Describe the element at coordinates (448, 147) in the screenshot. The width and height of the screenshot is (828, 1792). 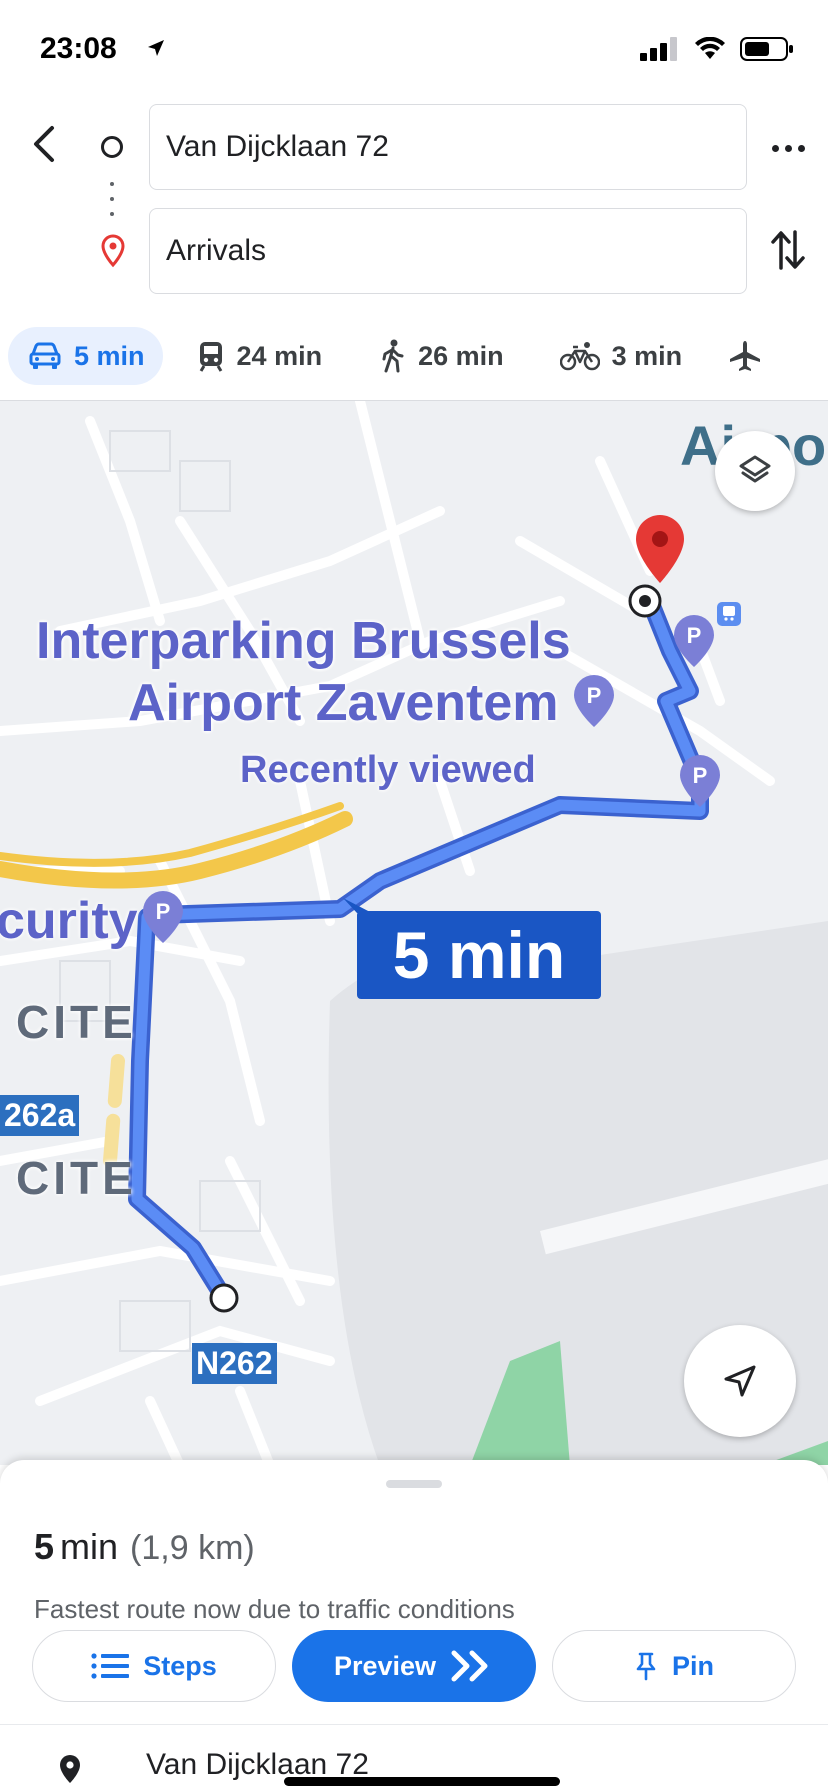
I see `origin-field: Van Dijcklaan 72` at that location.